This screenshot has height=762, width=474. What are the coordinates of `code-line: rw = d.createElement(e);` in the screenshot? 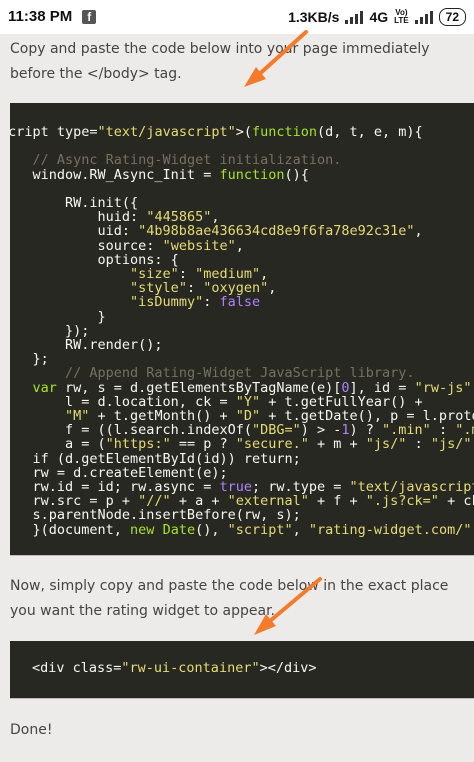 It's located at (242, 473).